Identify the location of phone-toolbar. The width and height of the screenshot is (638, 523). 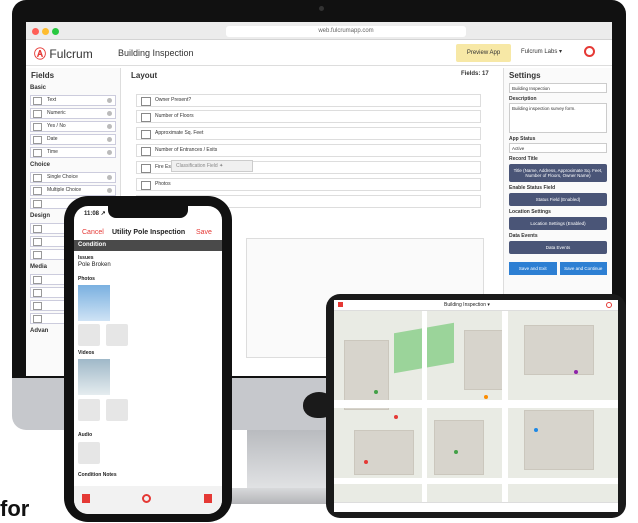
(148, 500).